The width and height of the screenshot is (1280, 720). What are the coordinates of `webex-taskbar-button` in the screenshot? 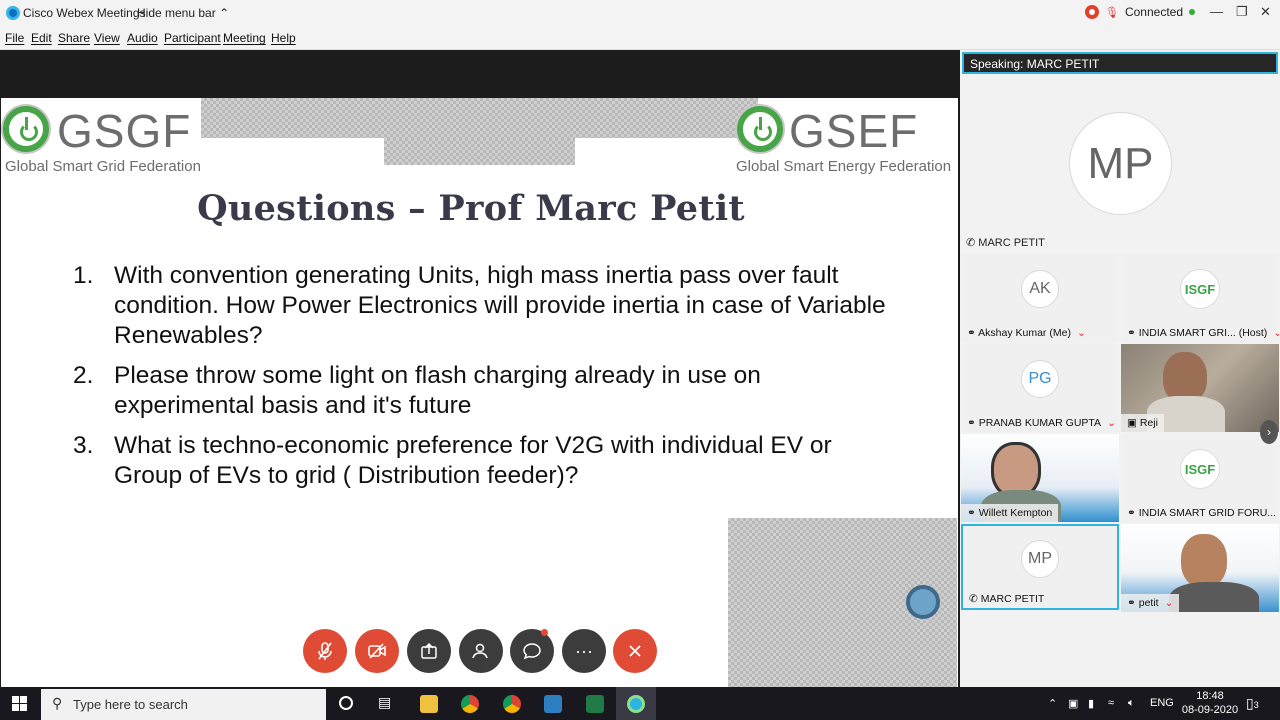 It's located at (636, 703).